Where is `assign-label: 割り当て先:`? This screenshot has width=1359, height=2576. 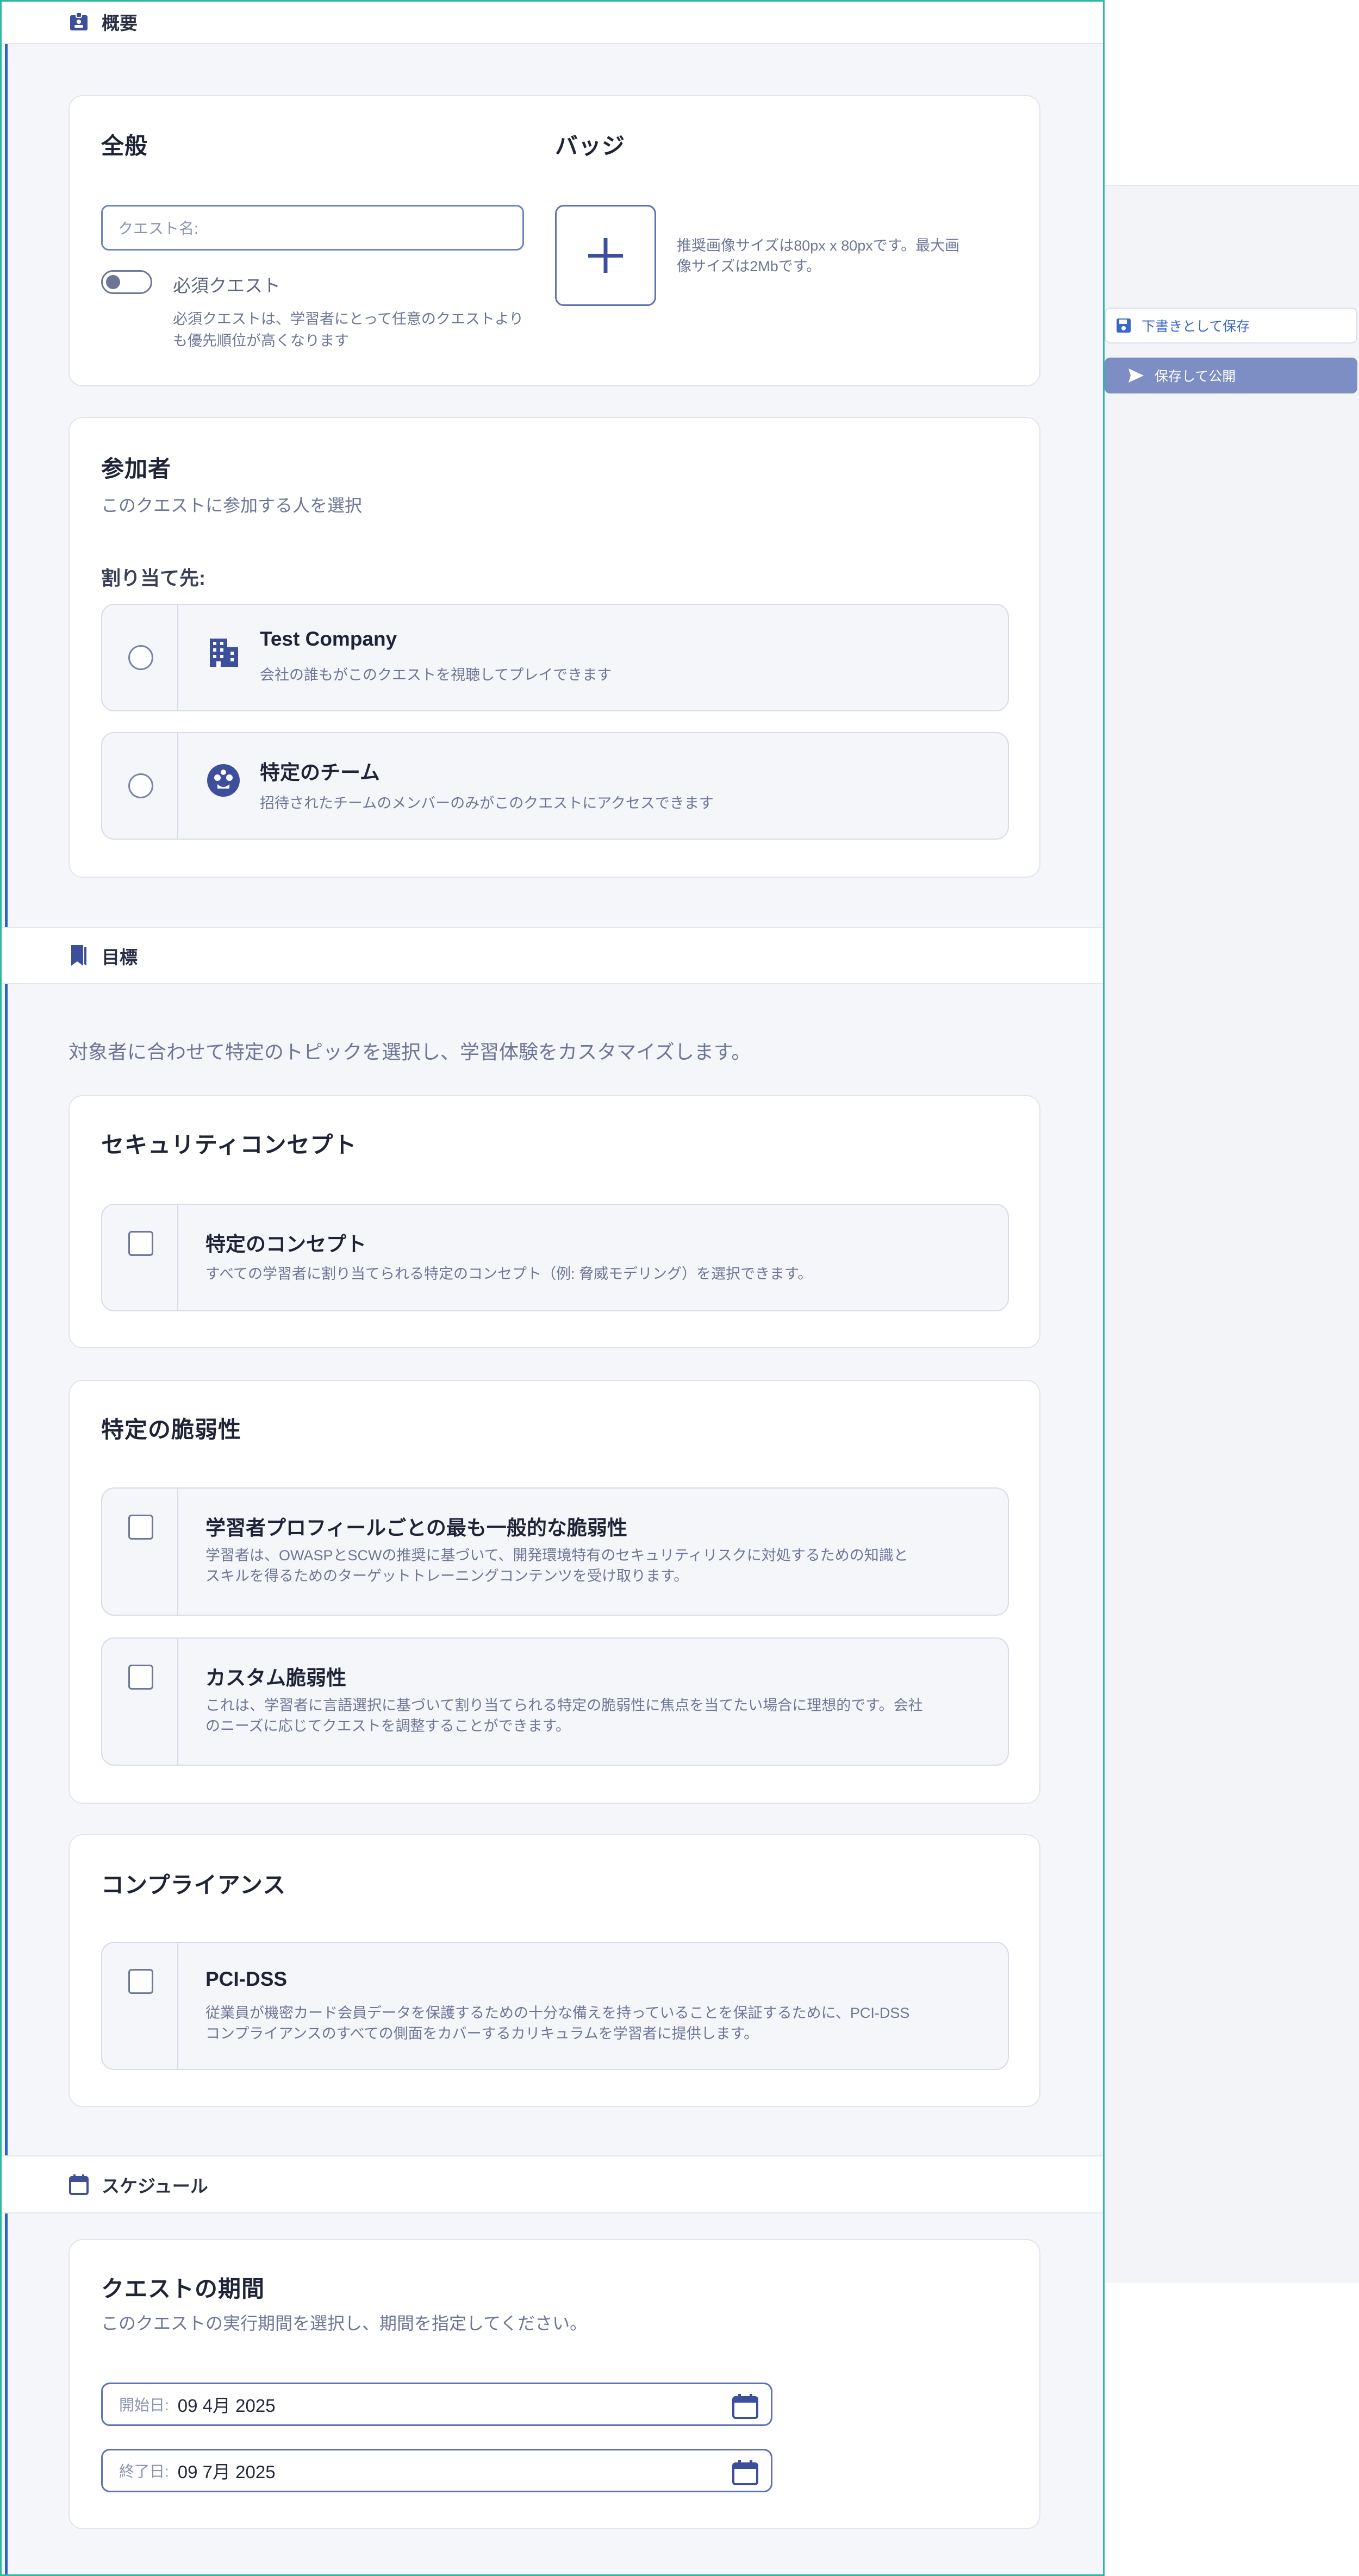
assign-label: 割り当て先: is located at coordinates (153, 578).